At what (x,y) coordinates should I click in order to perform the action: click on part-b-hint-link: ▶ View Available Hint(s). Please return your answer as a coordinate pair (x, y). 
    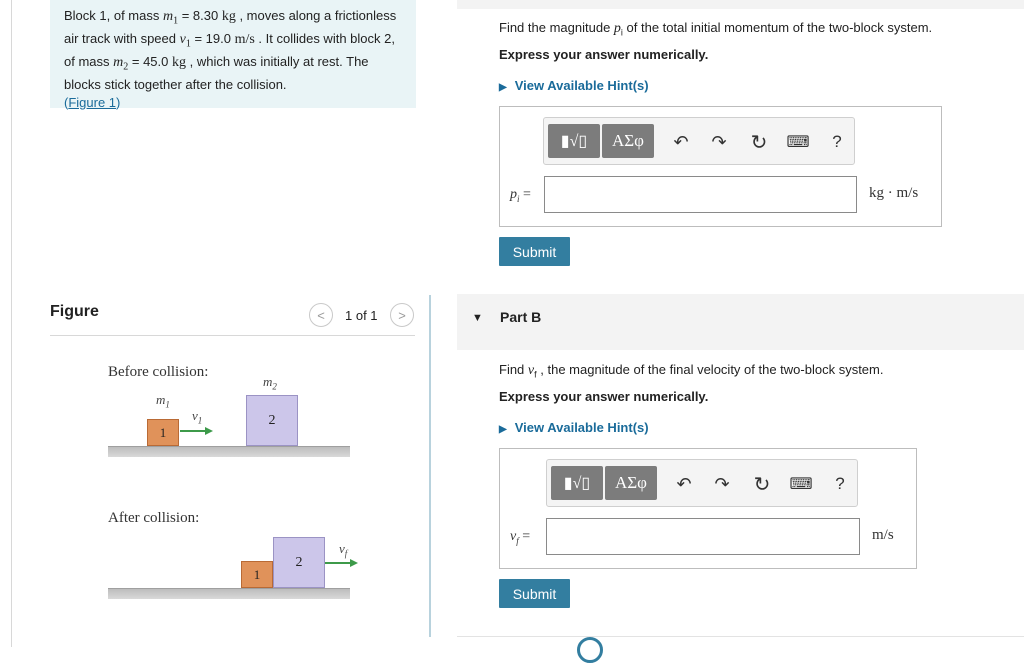
    Looking at the image, I should click on (574, 427).